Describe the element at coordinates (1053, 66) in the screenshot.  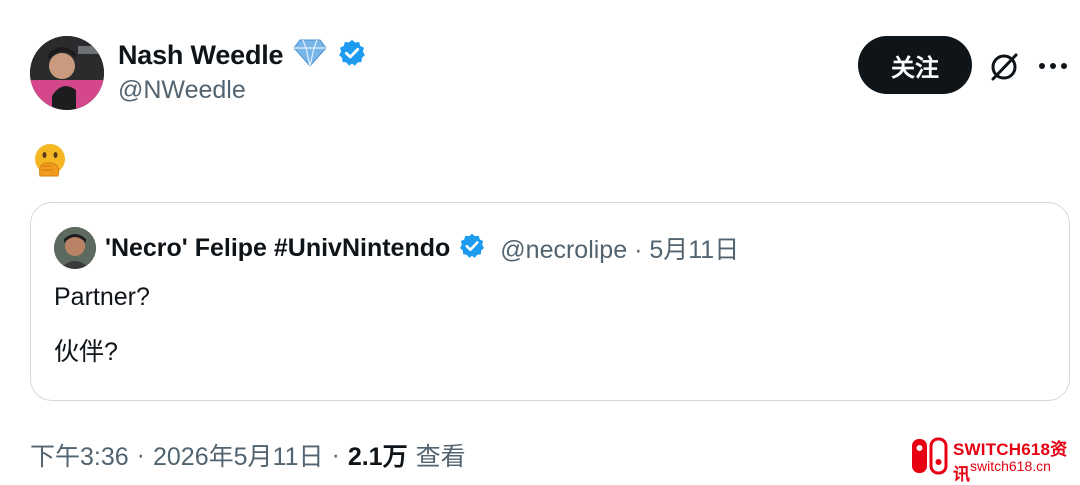
I see `more-icon` at that location.